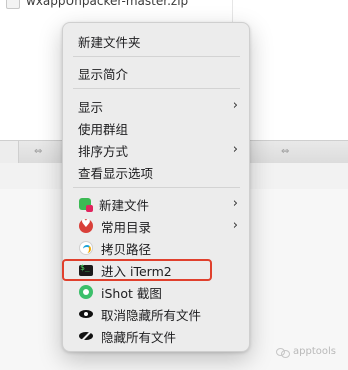 This screenshot has height=370, width=348. I want to click on file-name: wxappUnpacker-master.zip, so click(107, 4).